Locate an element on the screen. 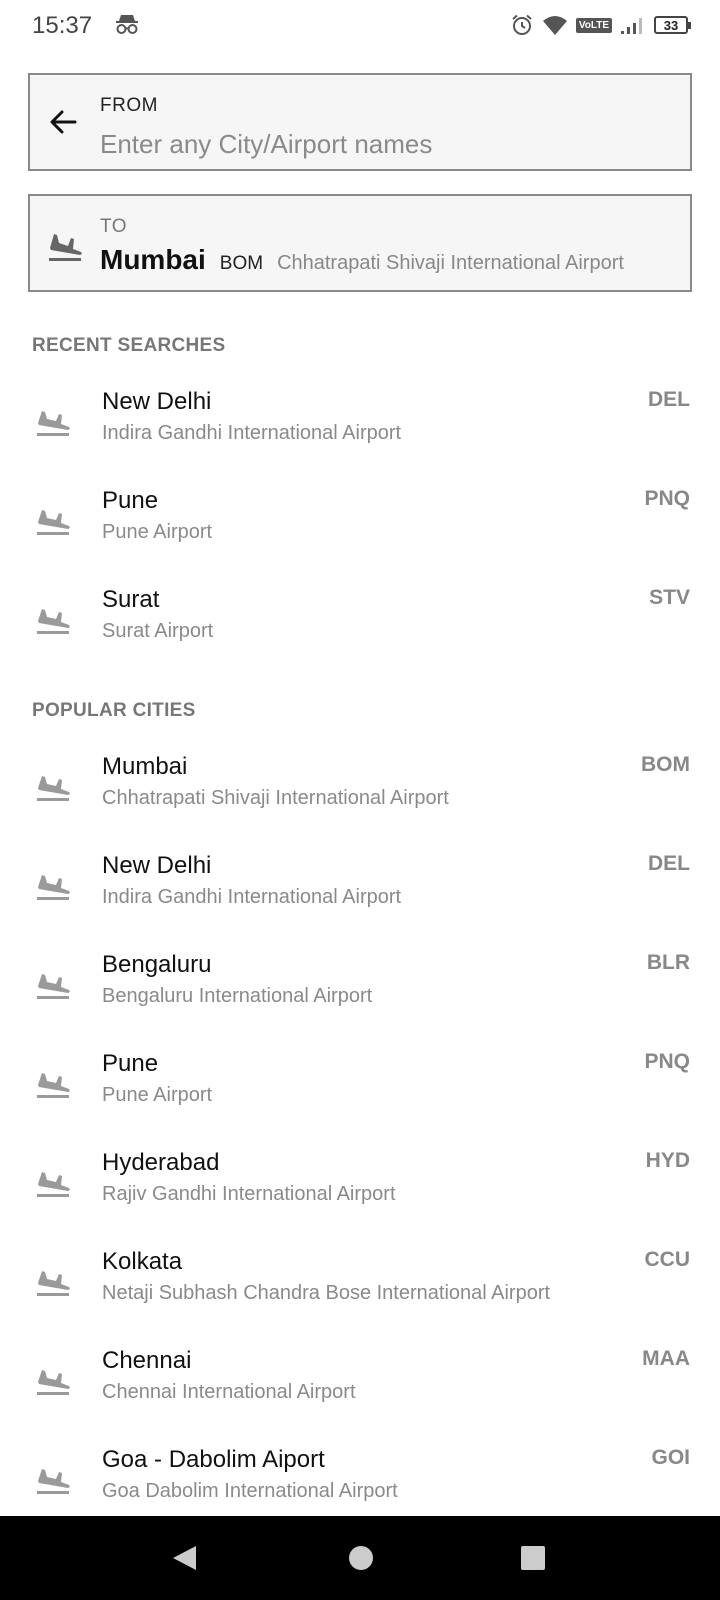 This screenshot has width=720, height=1600. alarm-icon is located at coordinates (522, 24).